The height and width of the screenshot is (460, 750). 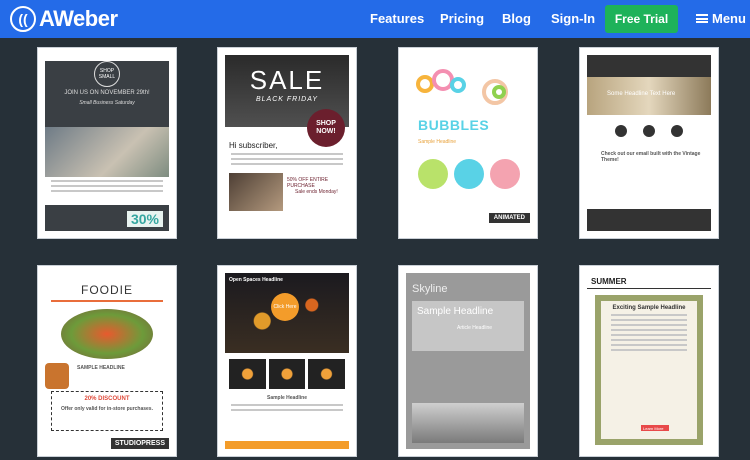 What do you see at coordinates (285, 307) in the screenshot?
I see `click-here-button: Click Here` at bounding box center [285, 307].